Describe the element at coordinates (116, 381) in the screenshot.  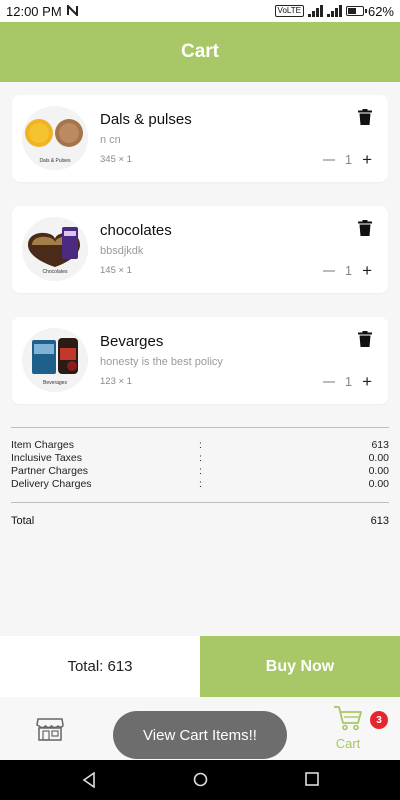
I see `item-price-qty: 123 × 1` at that location.